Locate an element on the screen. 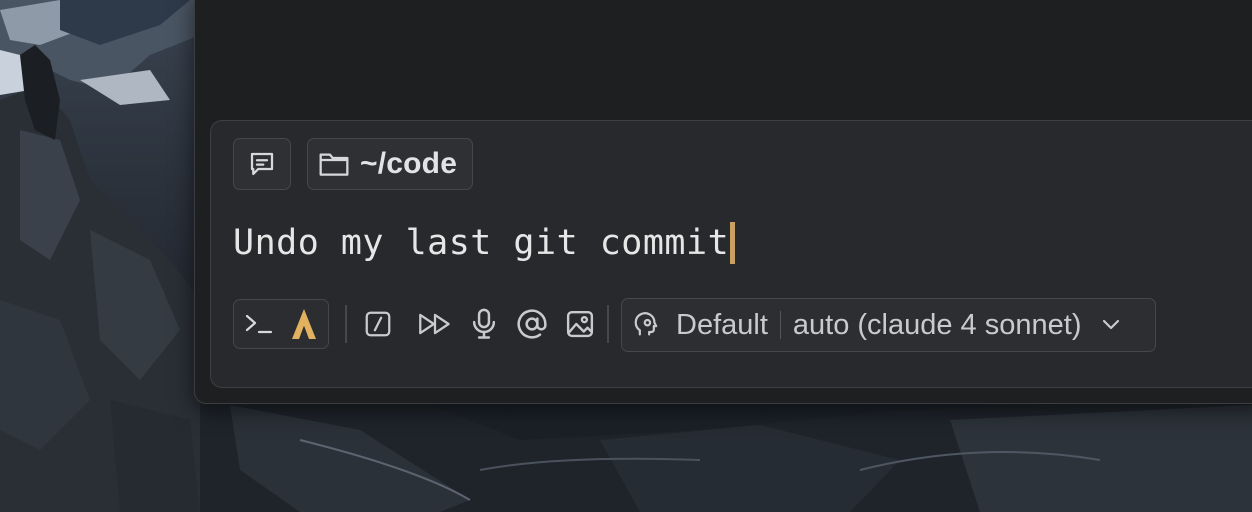 The width and height of the screenshot is (1252, 512). agent-mode-icon is located at coordinates (304, 324).